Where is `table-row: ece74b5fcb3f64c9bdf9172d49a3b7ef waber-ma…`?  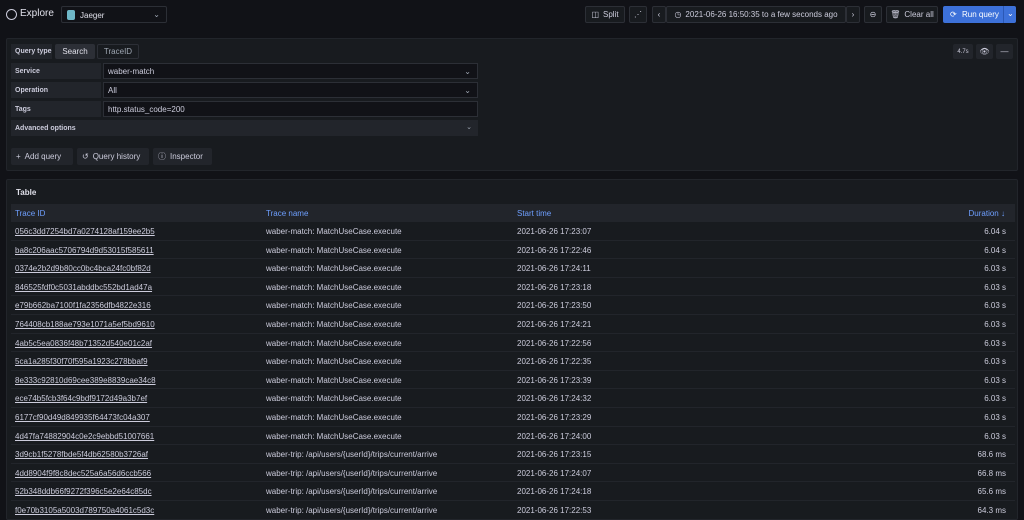 table-row: ece74b5fcb3f64c9bdf9172d49a3b7ef waber-ma… is located at coordinates (513, 398).